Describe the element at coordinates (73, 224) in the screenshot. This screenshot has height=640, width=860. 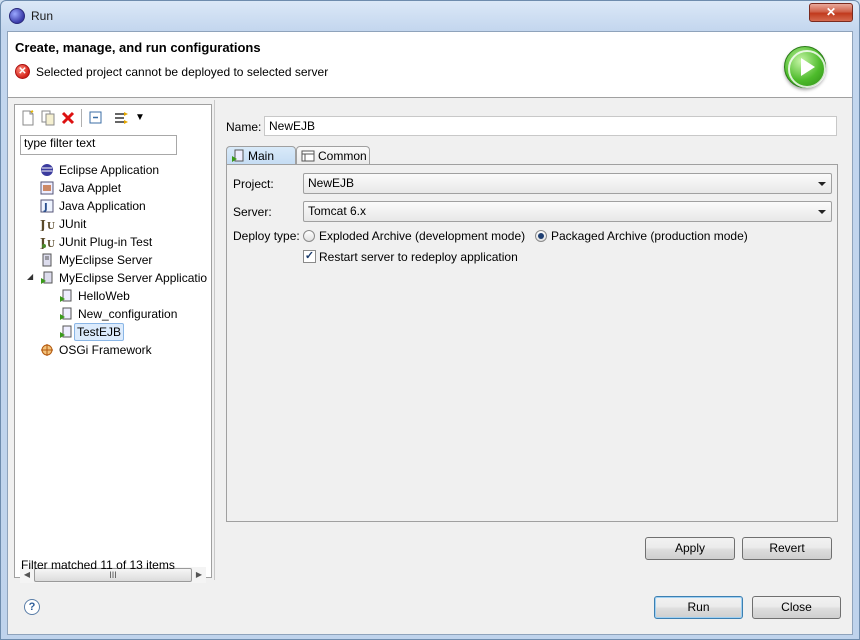
I see `tree-item-label: JUnit` at that location.